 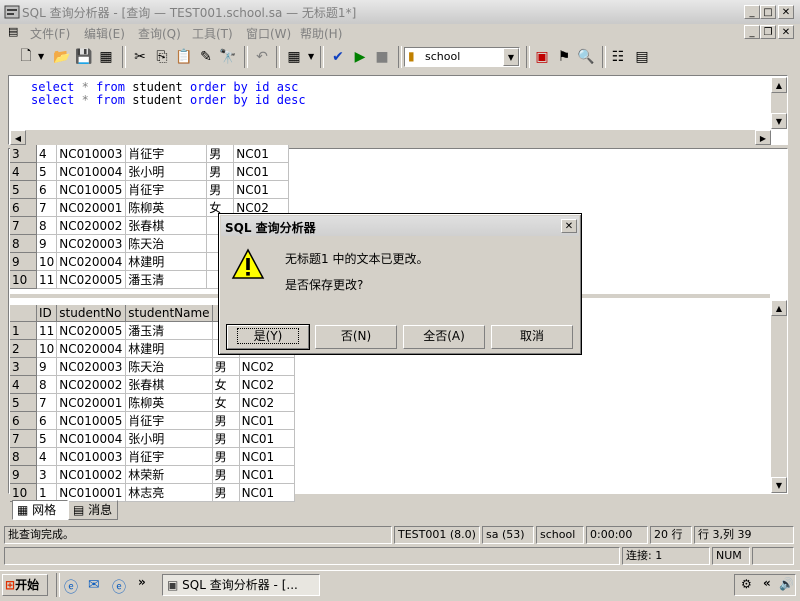 I want to click on table-row: 9 3 NC010002 林荣新男 NC01, so click(x=152, y=474).